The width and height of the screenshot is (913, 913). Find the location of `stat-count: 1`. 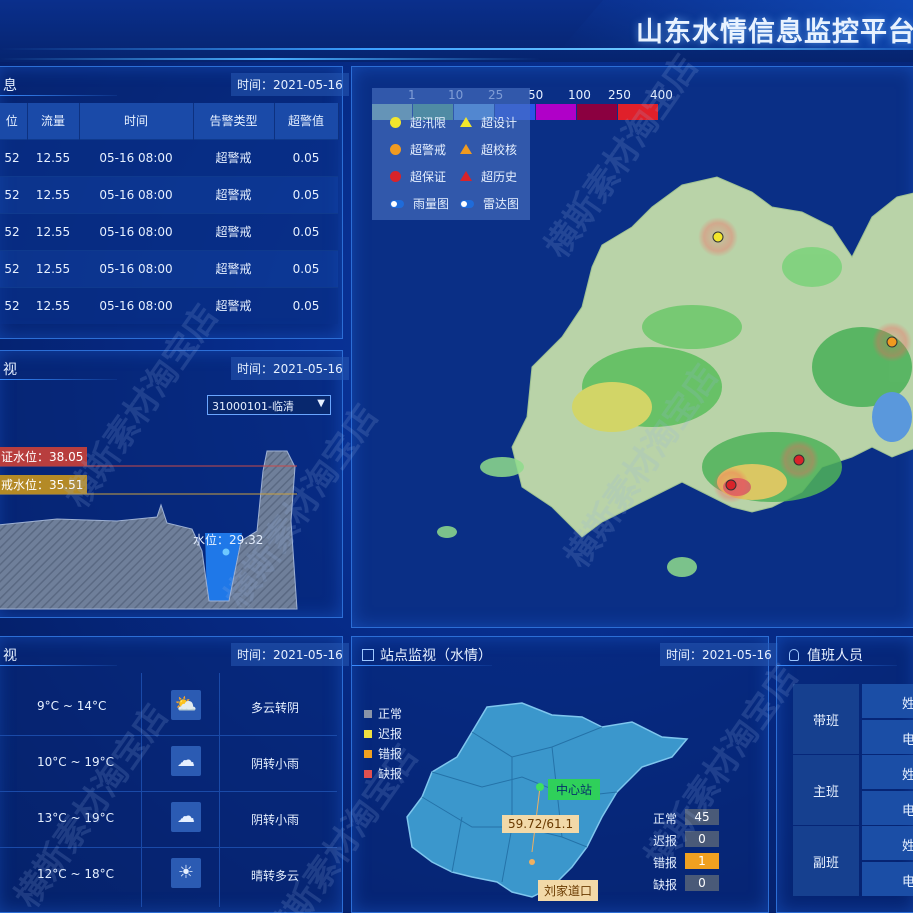

stat-count: 1 is located at coordinates (702, 861).